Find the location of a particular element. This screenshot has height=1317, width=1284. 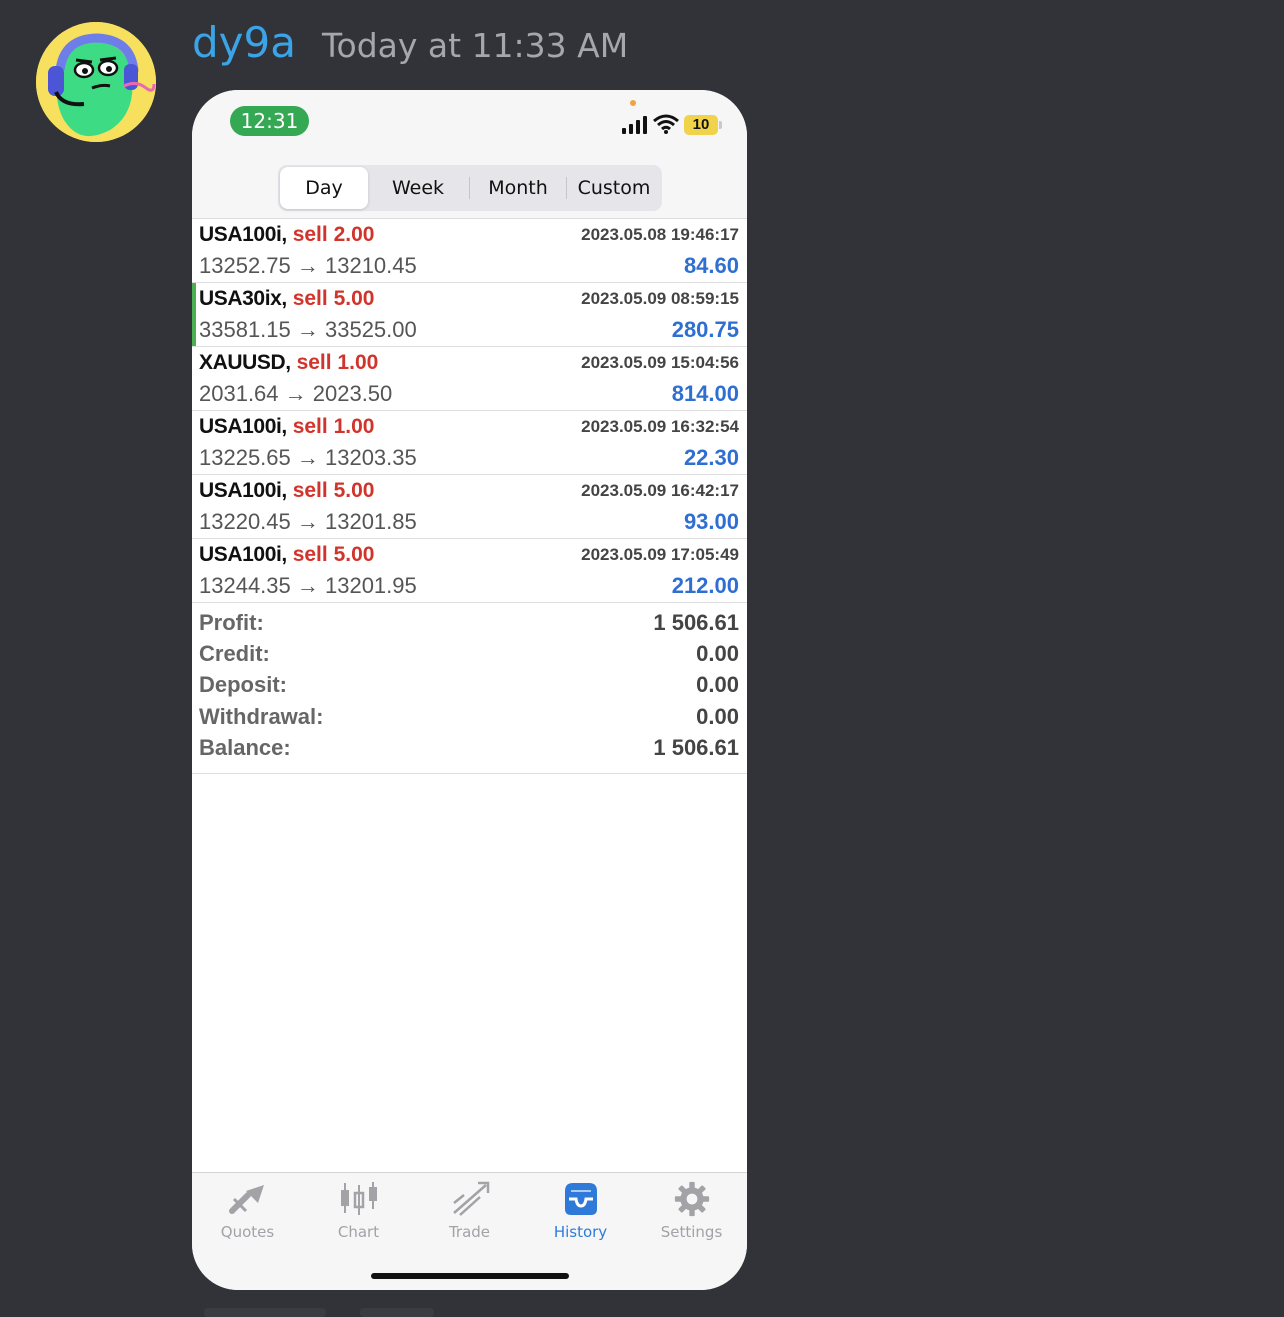

trade-prices: 13244.35 → 13201.95 is located at coordinates (308, 585).